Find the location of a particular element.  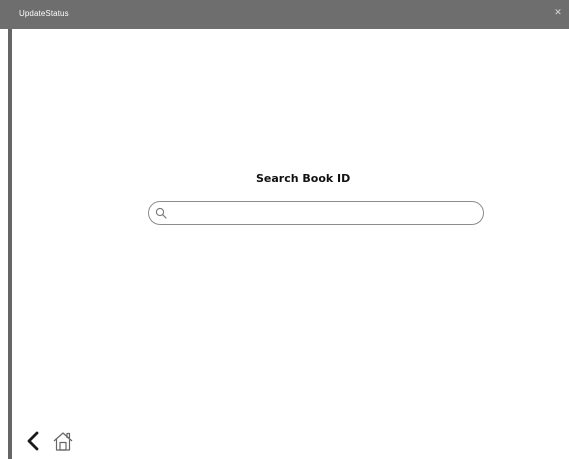

search-box is located at coordinates (316, 213).